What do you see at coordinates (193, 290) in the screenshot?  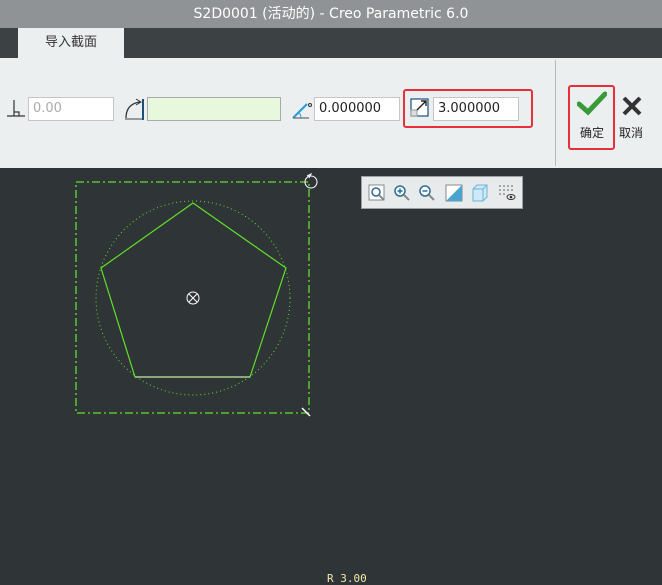 I see `pentagon` at bounding box center [193, 290].